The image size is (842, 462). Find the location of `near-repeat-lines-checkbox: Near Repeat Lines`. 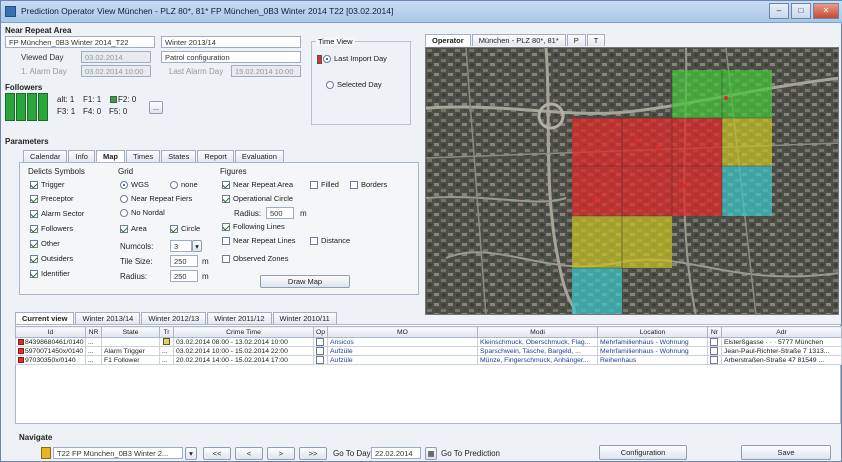

near-repeat-lines-checkbox: Near Repeat Lines is located at coordinates (259, 241).